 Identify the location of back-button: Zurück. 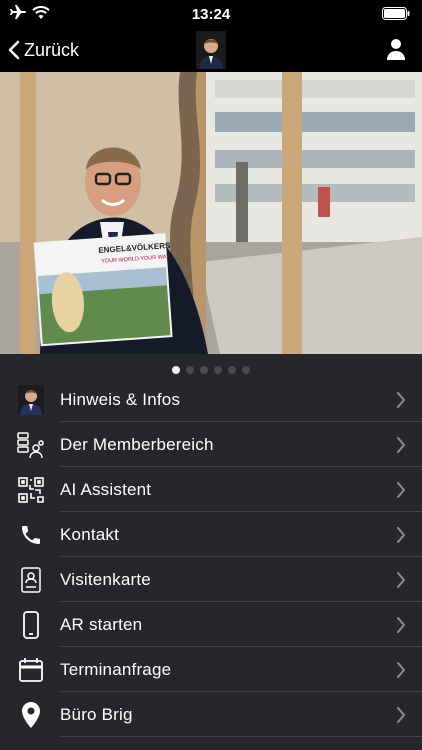
(43, 50).